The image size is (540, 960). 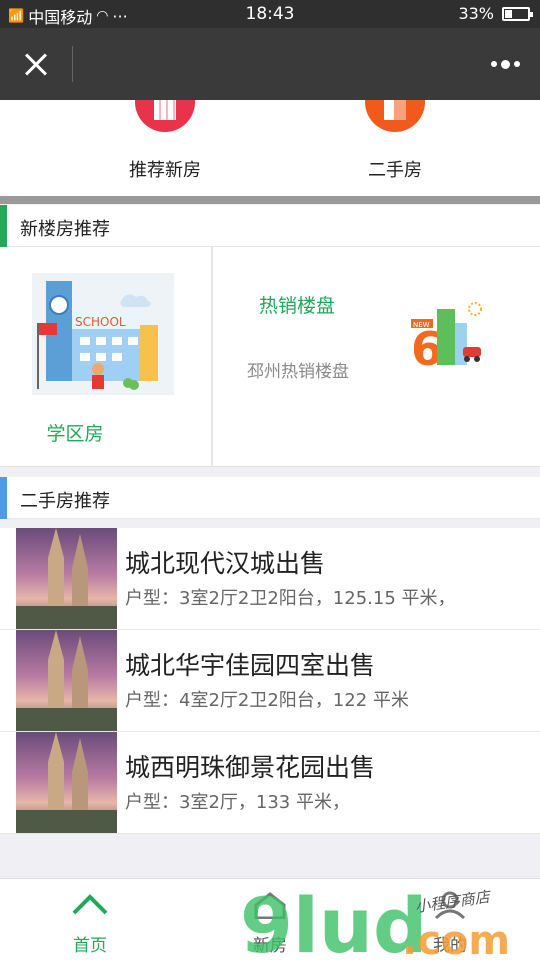 I want to click on battery-icon, so click(x=517, y=13).